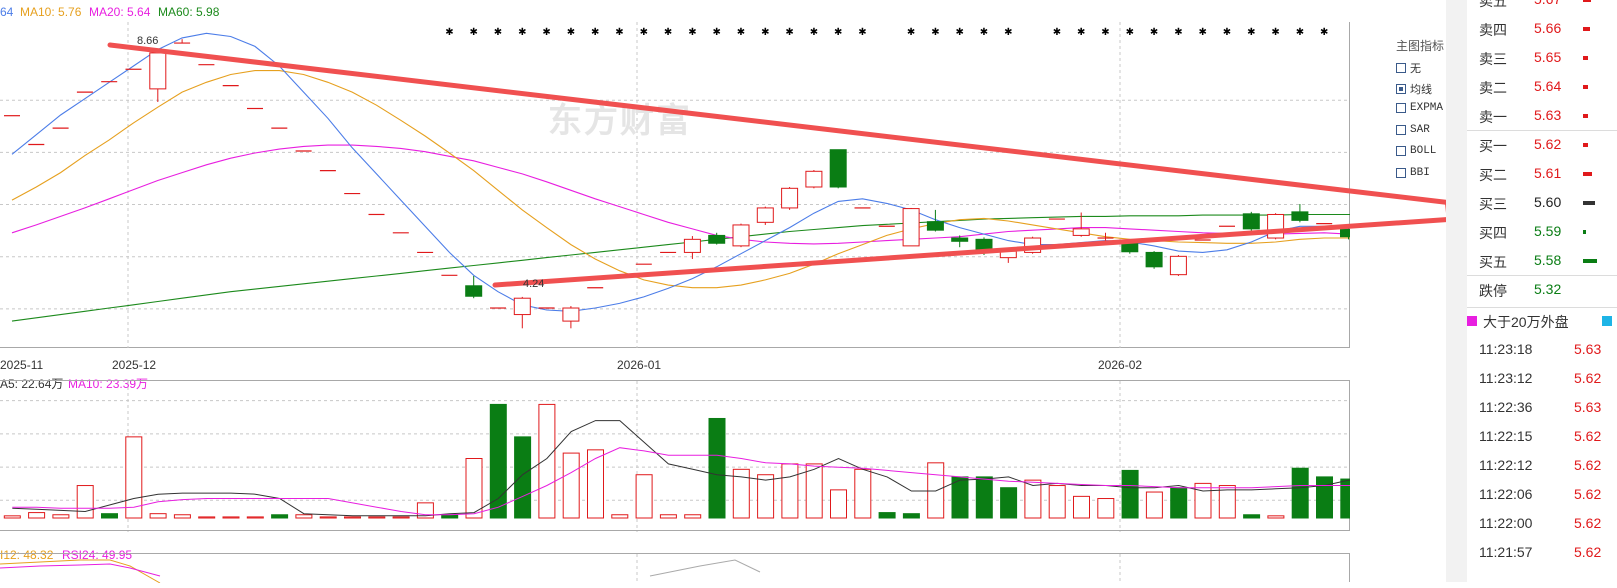 Image resolution: width=1617 pixels, height=588 pixels. What do you see at coordinates (1542, 349) in the screenshot?
I see `trade-row: 11:23:18 5.63` at bounding box center [1542, 349].